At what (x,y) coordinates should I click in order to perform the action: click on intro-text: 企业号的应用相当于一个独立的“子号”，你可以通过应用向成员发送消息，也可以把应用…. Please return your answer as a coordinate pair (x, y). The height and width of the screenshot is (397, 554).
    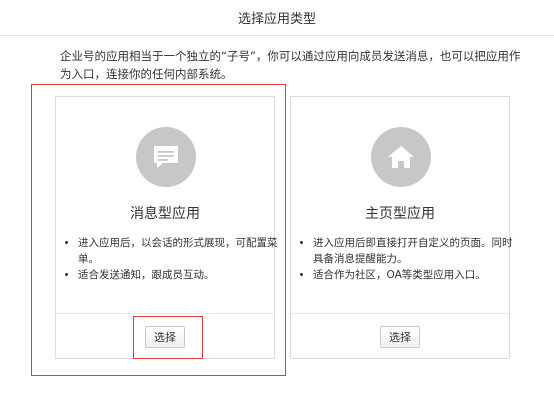
    Looking at the image, I should click on (290, 65).